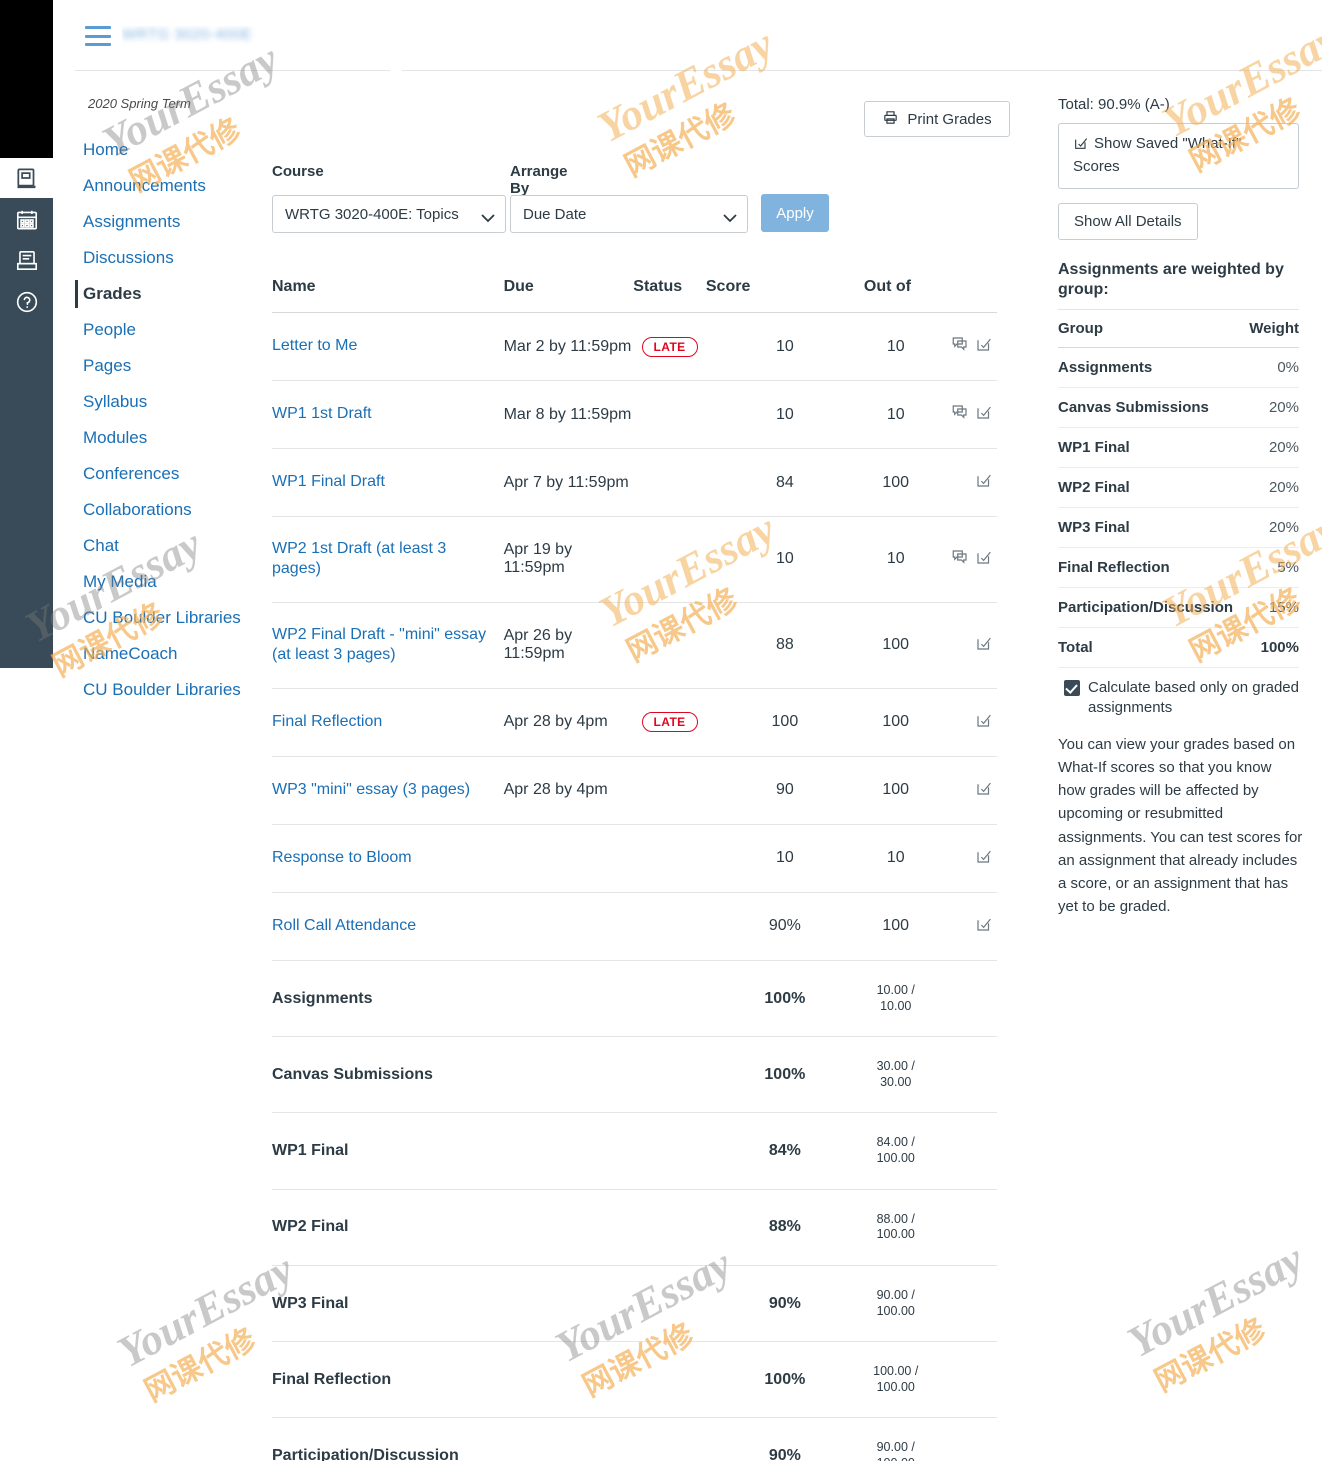 This screenshot has height=1461, width=1322. I want to click on sidebar-item-assignments: Assignments, so click(167, 222).